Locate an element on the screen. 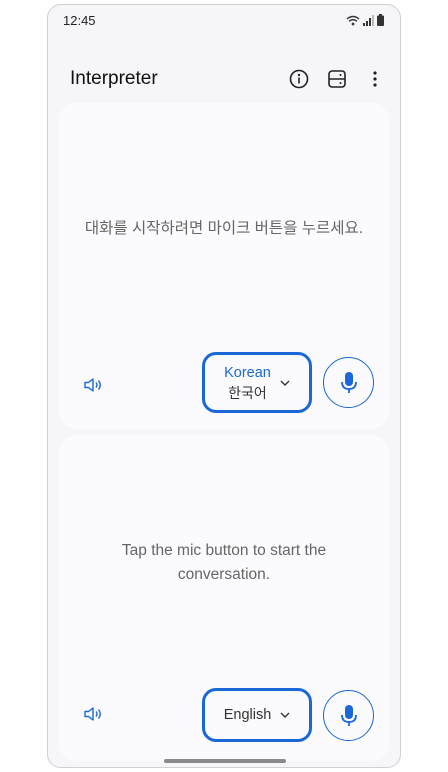 The image size is (448, 772). partner-language-selector: Korean 한국어 is located at coordinates (257, 382).